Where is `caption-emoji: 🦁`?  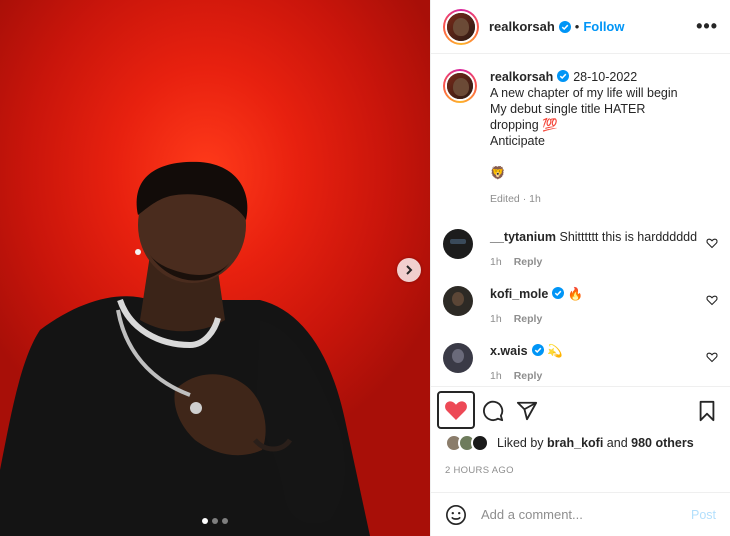 caption-emoji: 🦁 is located at coordinates (498, 173).